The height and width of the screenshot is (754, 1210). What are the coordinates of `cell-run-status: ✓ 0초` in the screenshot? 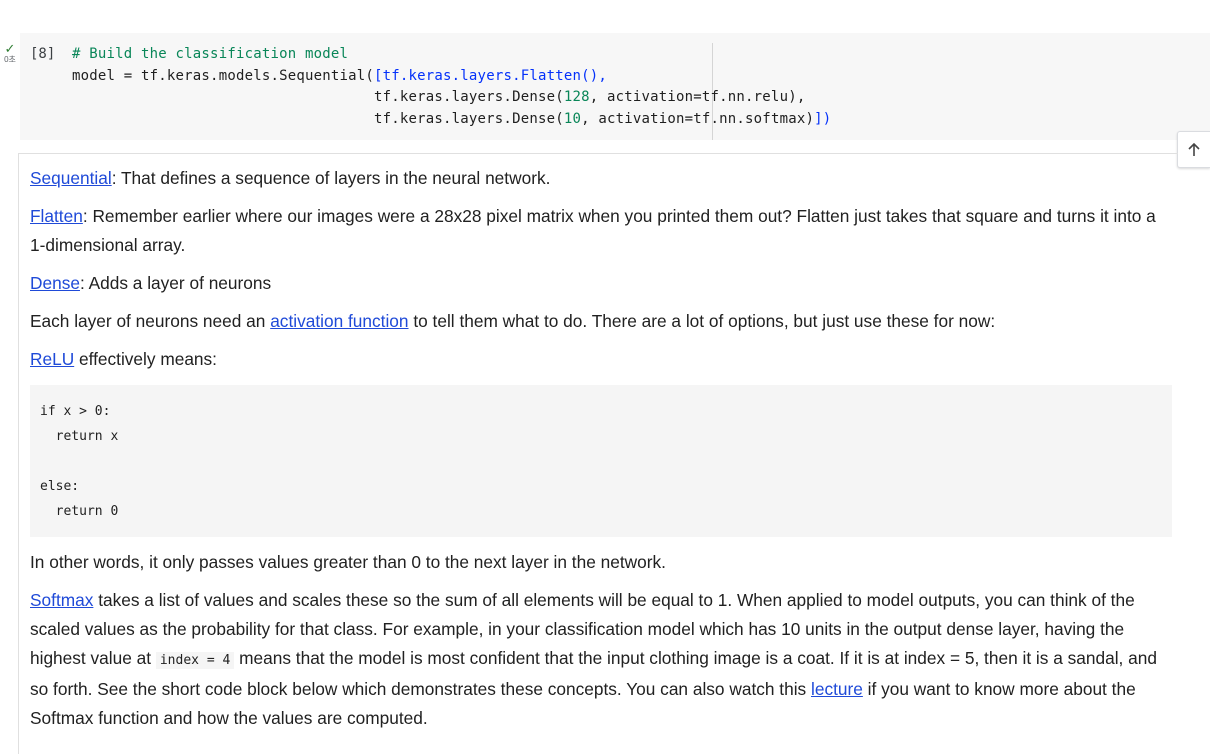 It's located at (10, 53).